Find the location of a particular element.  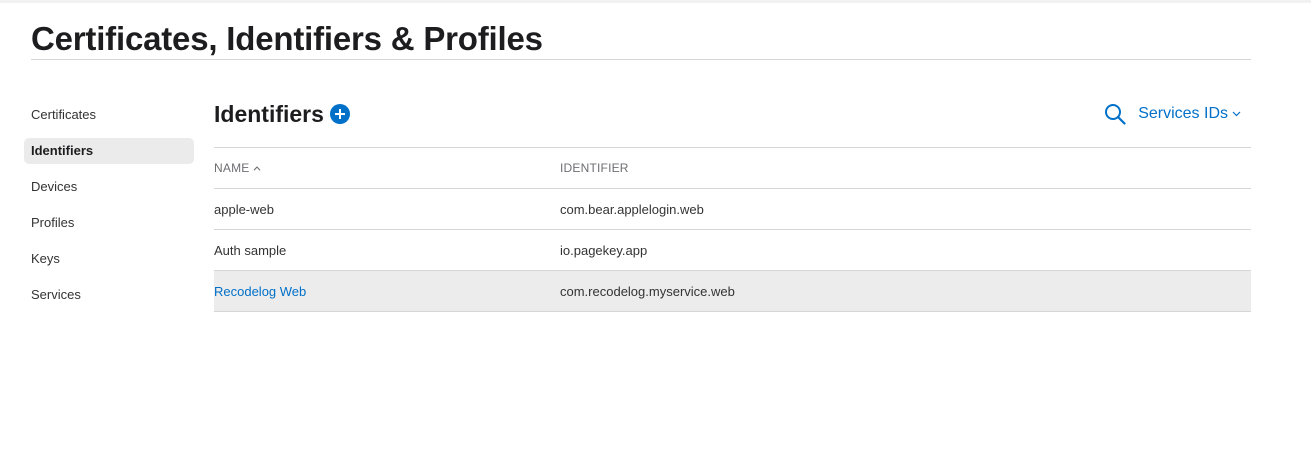

search-icon is located at coordinates (1115, 114).